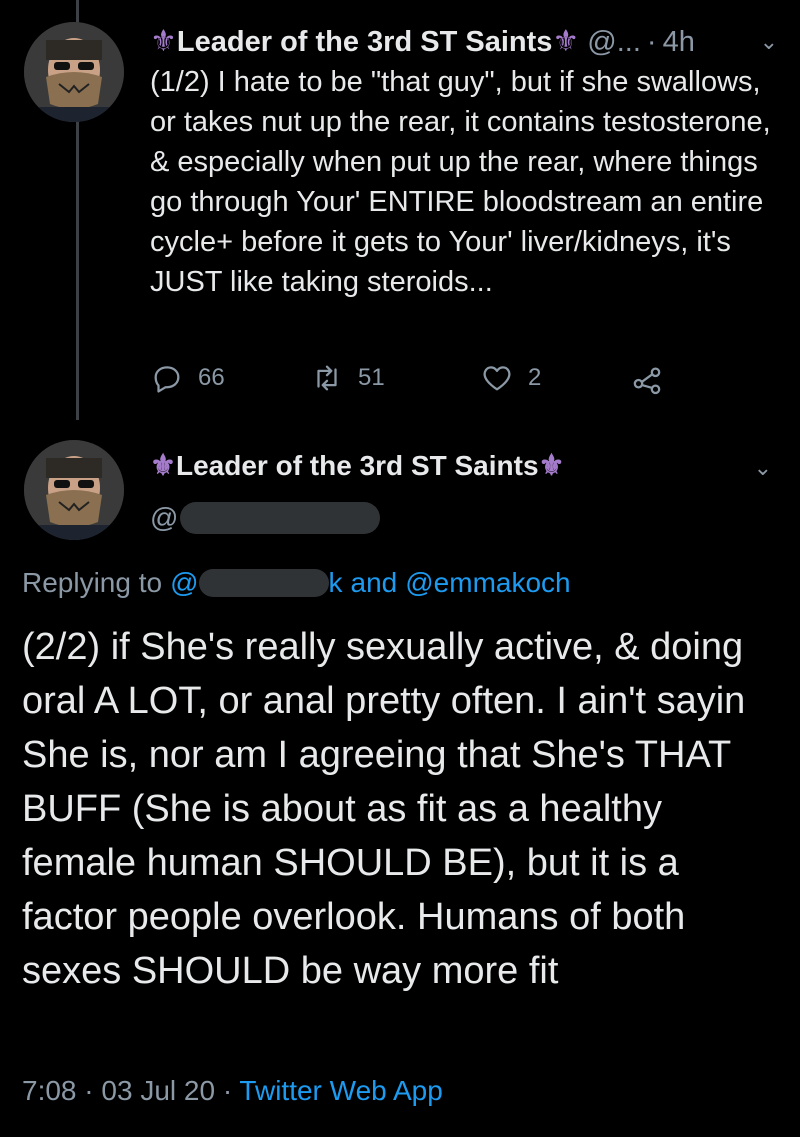  Describe the element at coordinates (280, 518) in the screenshot. I see `redacted-handle` at that location.